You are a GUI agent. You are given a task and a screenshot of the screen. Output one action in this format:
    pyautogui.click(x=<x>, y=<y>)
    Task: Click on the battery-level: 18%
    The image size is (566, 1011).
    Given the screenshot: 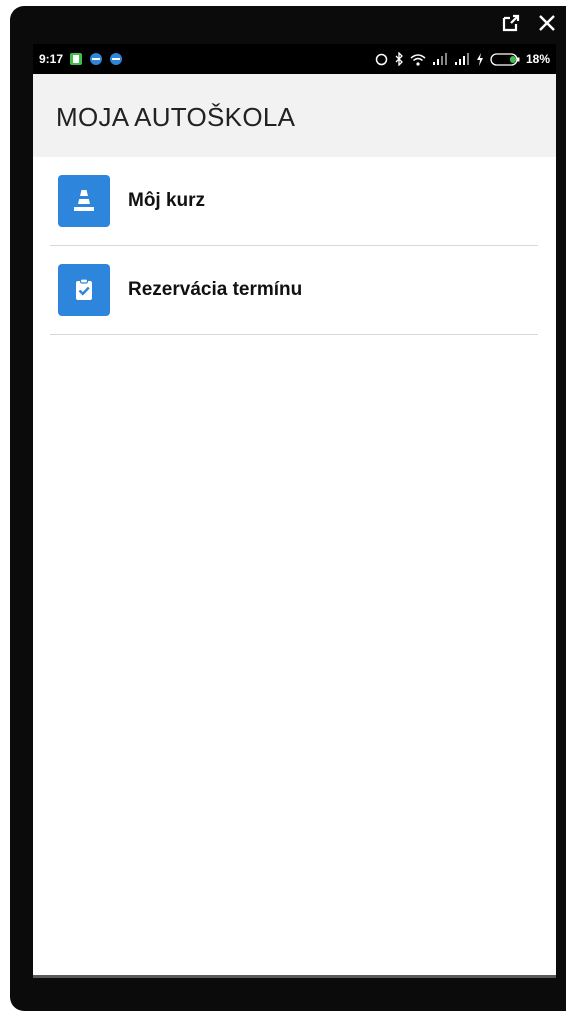 What is the action you would take?
    pyautogui.click(x=537, y=59)
    